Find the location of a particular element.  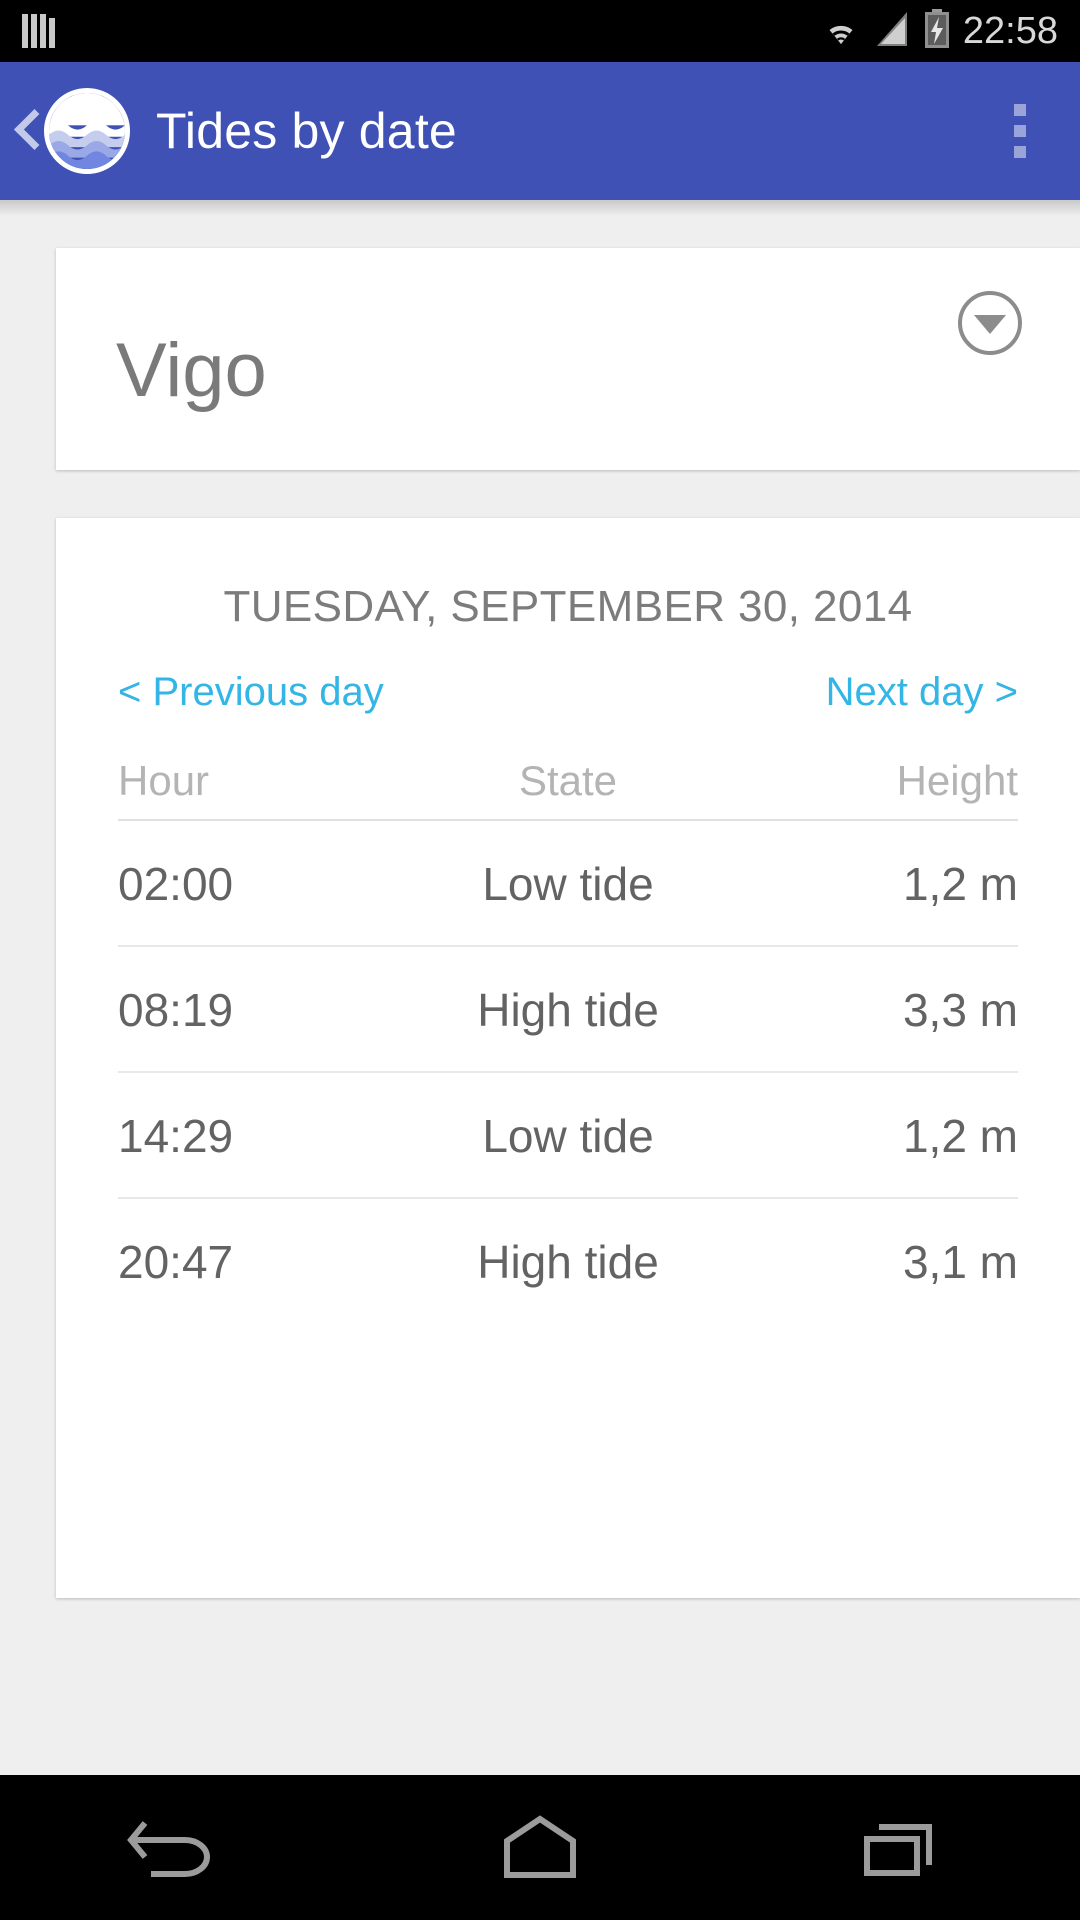

status-bar: 22:58 is located at coordinates (540, 31).